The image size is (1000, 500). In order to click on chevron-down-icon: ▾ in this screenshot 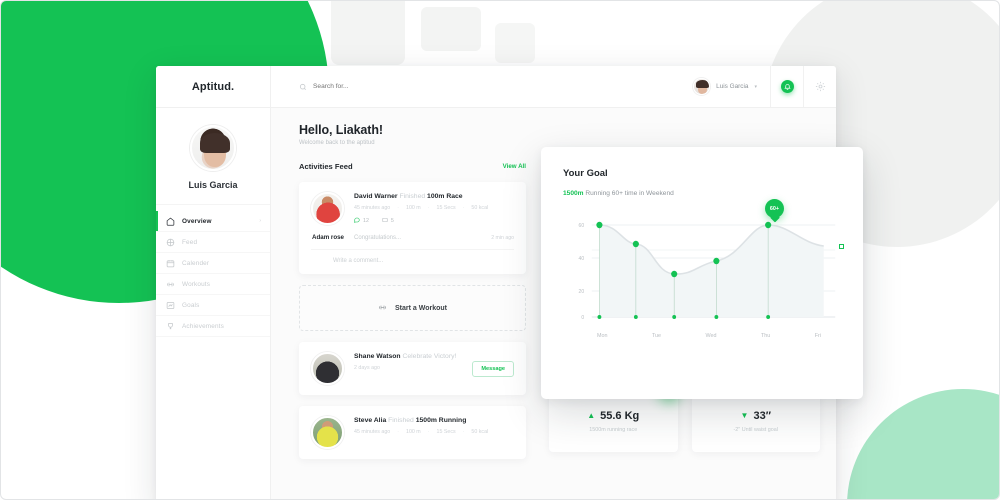, I will do `click(755, 86)`.